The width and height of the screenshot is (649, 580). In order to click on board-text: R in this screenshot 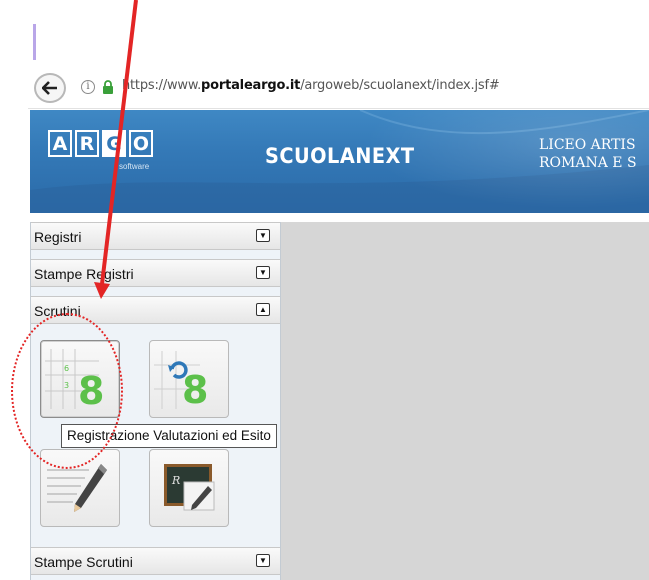, I will do `click(175, 480)`.